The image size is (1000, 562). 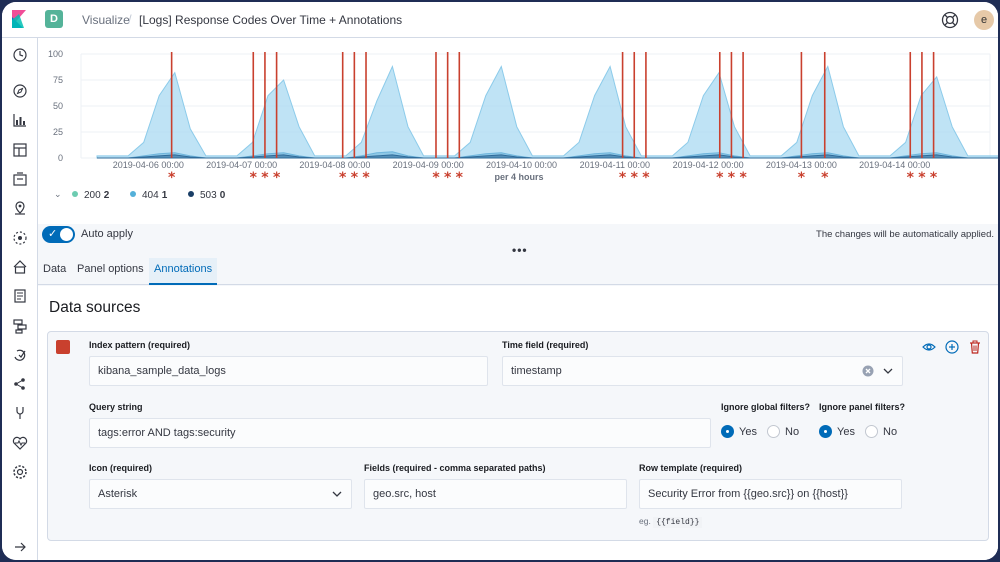 I want to click on toggle-knob, so click(x=66, y=234).